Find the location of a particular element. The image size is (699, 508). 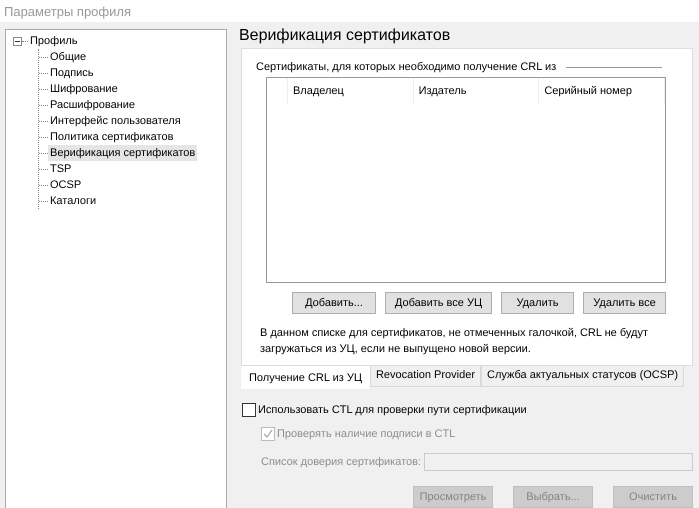

column-header: Владелец is located at coordinates (351, 91).